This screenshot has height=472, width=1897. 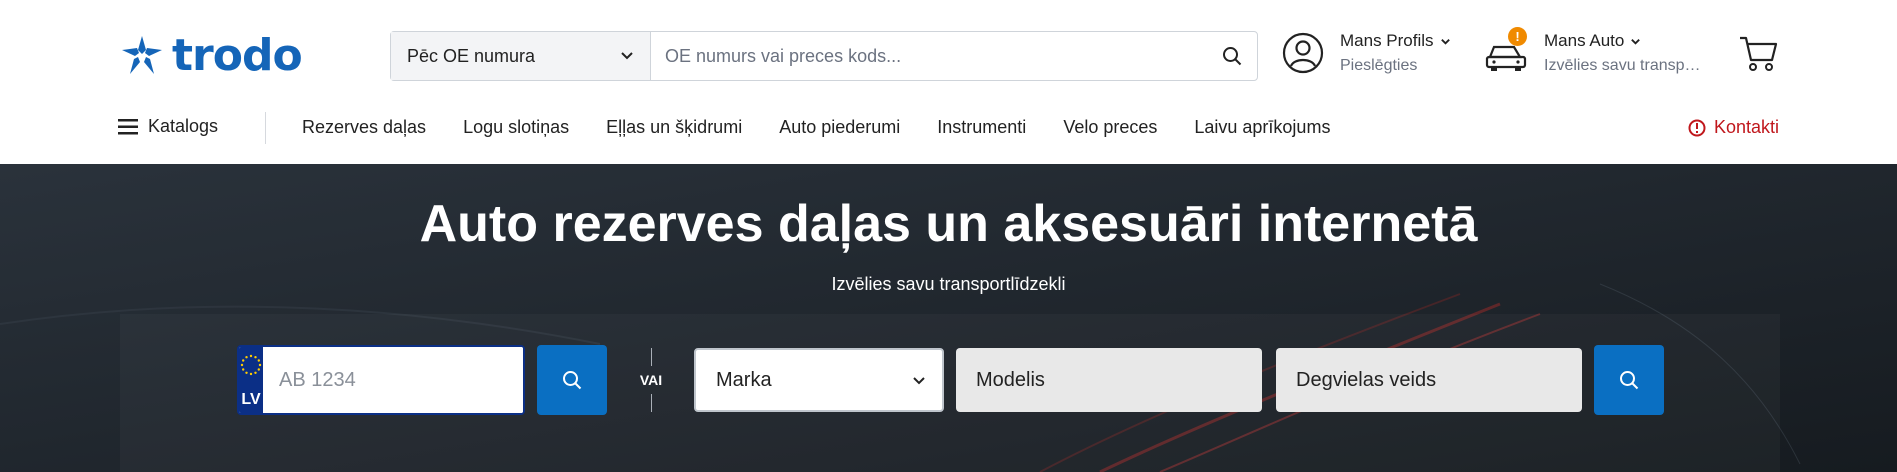 I want to click on nav-item-tools: Instrumenti, so click(x=981, y=127).